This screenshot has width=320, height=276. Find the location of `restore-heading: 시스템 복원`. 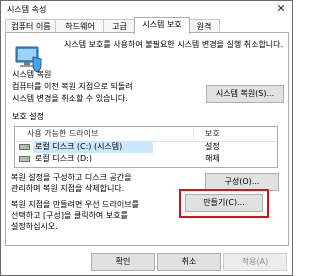

restore-heading: 시스템 복원 is located at coordinates (32, 74).